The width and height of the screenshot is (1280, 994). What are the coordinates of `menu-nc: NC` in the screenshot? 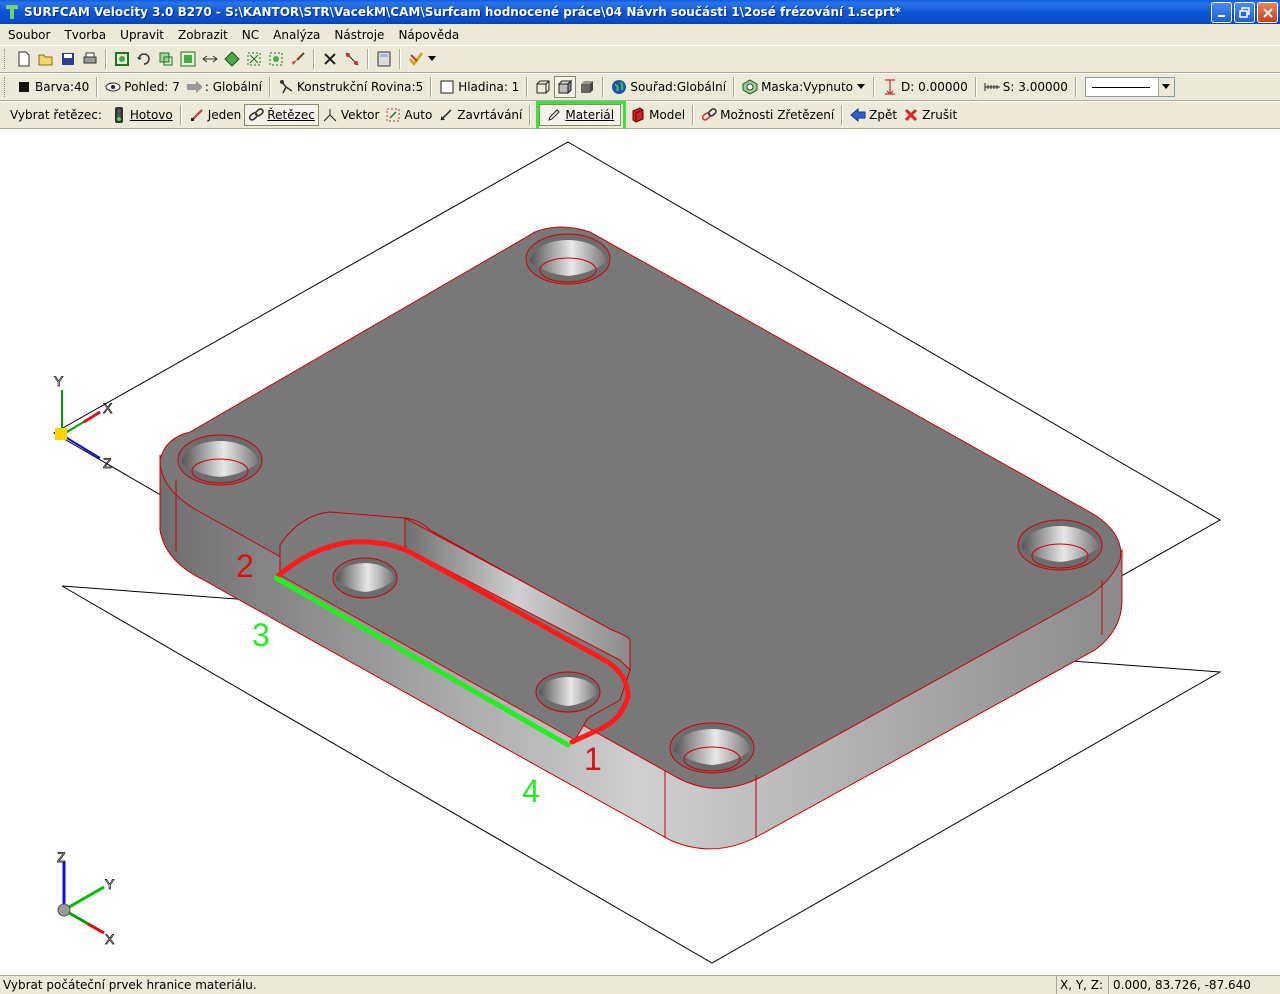 It's located at (250, 35).